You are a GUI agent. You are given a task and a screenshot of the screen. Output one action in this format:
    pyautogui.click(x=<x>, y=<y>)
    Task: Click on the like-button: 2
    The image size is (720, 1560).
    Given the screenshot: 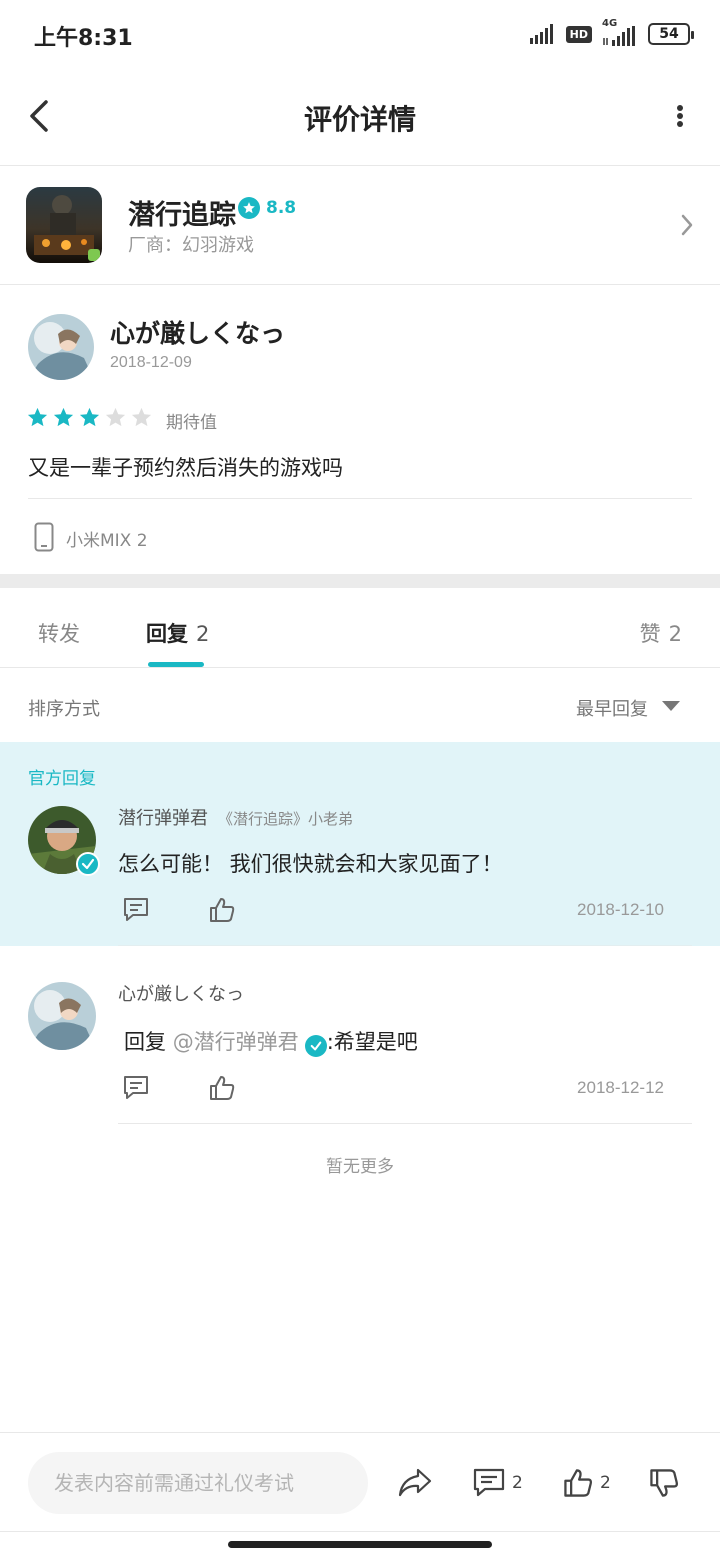 What is the action you would take?
    pyautogui.click(x=586, y=1483)
    